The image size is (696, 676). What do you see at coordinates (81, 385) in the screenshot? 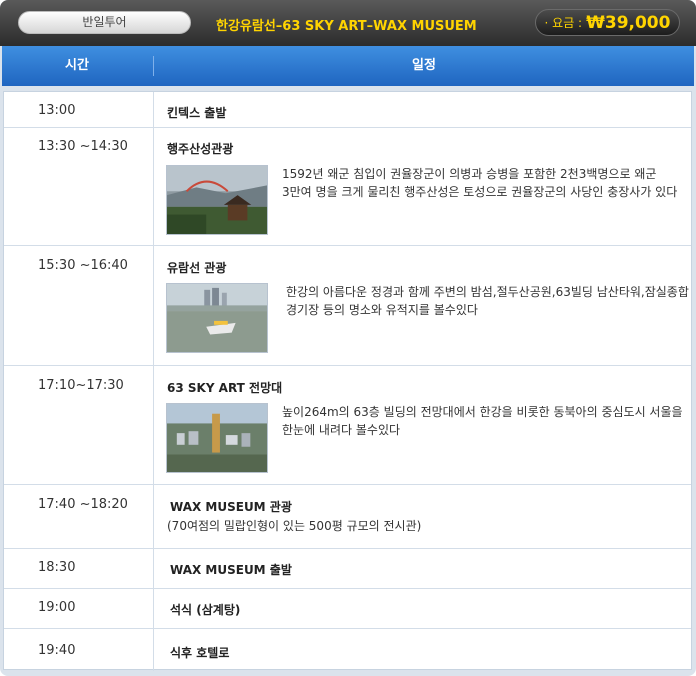
I see `time-text: 17:10~17:30` at bounding box center [81, 385].